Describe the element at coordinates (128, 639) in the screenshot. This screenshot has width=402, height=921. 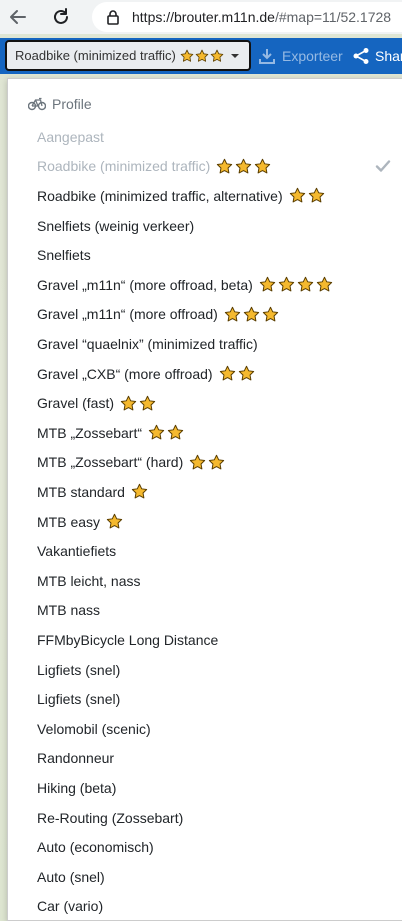
I see `menu-item-label: FFMbyBicycle Long Distance` at that location.